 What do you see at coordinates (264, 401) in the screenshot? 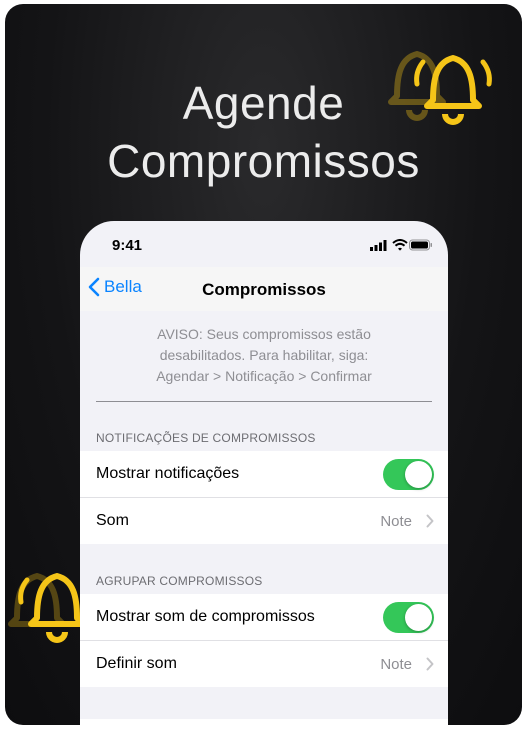
I see `divider` at bounding box center [264, 401].